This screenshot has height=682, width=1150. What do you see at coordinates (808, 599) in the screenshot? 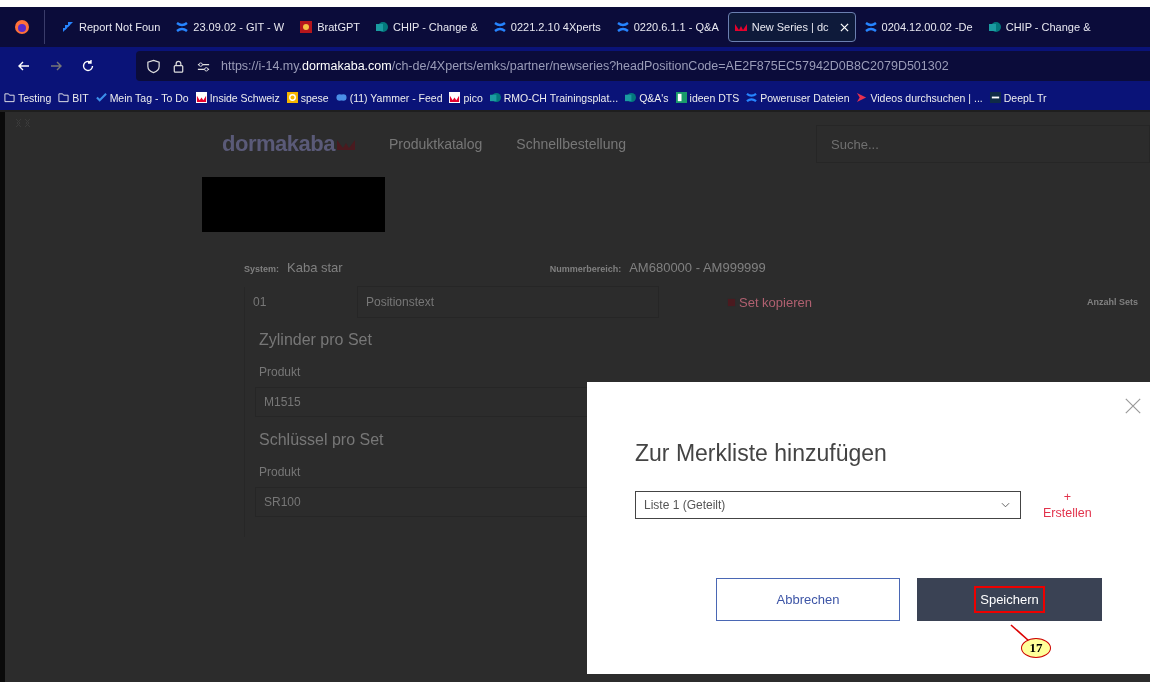
I see `cancel-button: Abbrechen` at bounding box center [808, 599].